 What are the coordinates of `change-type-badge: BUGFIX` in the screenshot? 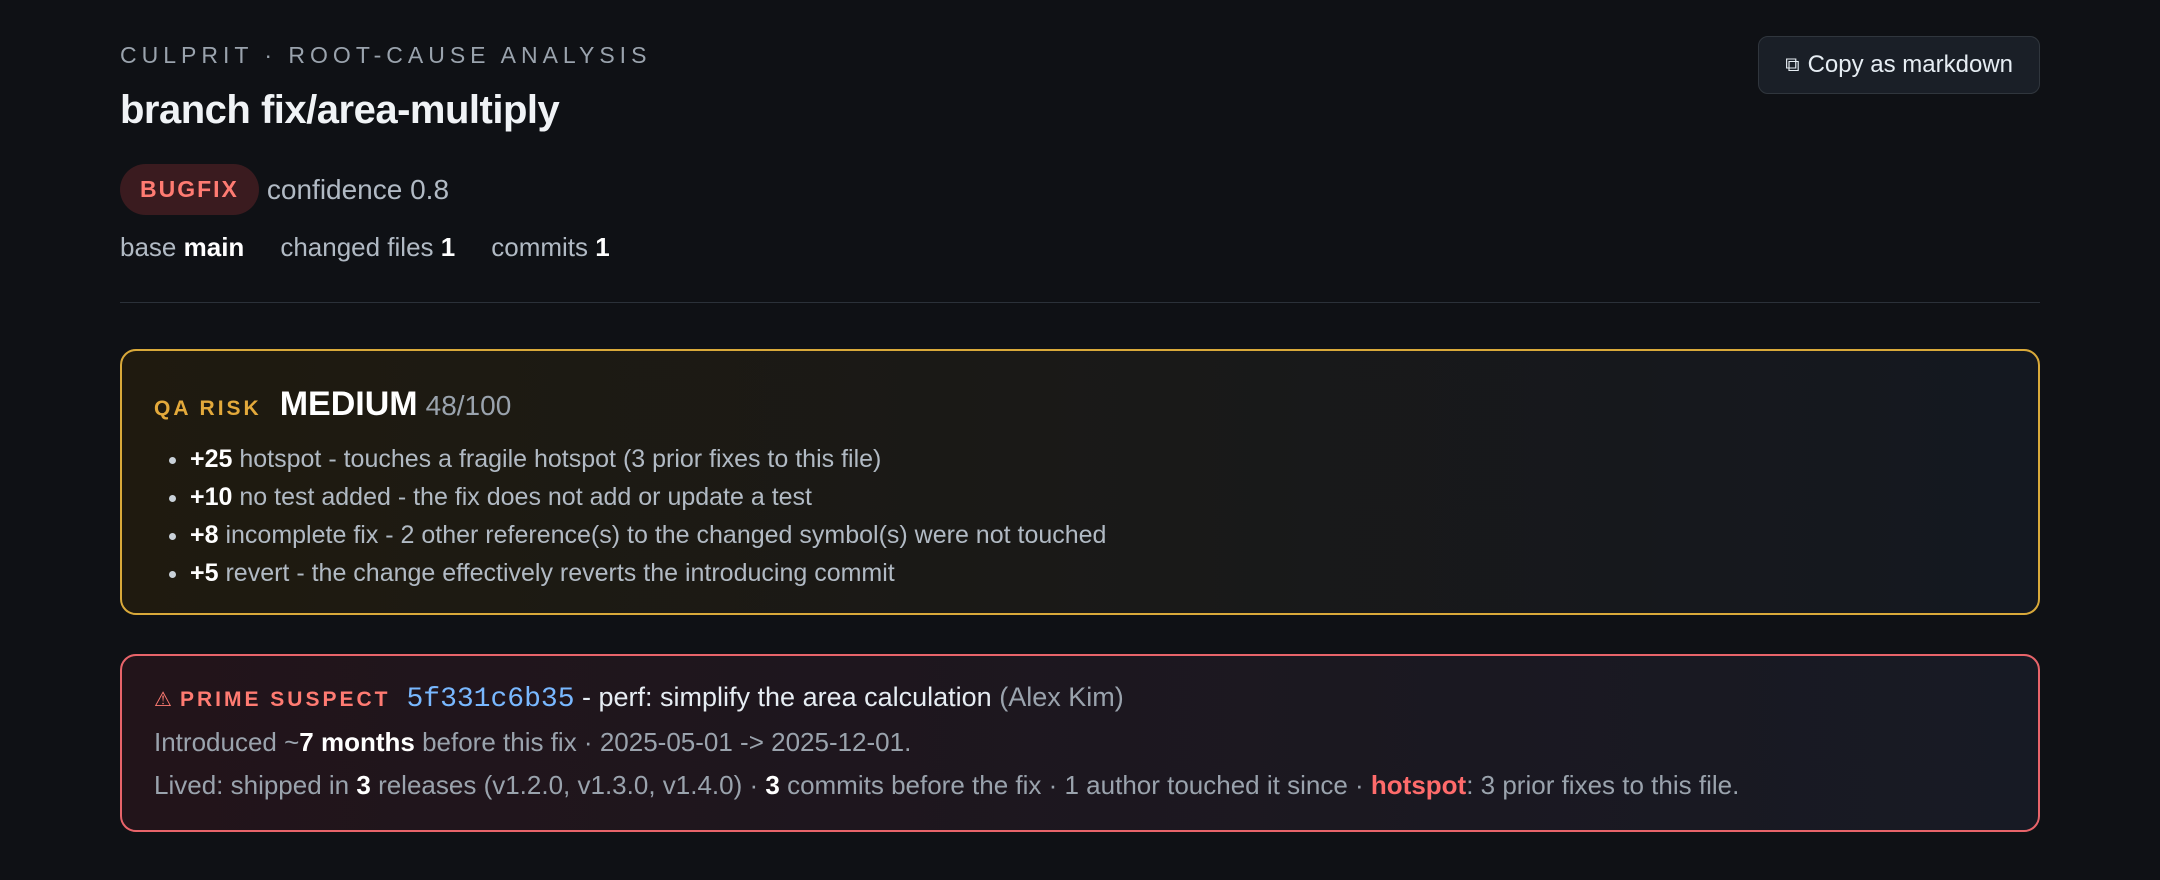 It's located at (189, 189).